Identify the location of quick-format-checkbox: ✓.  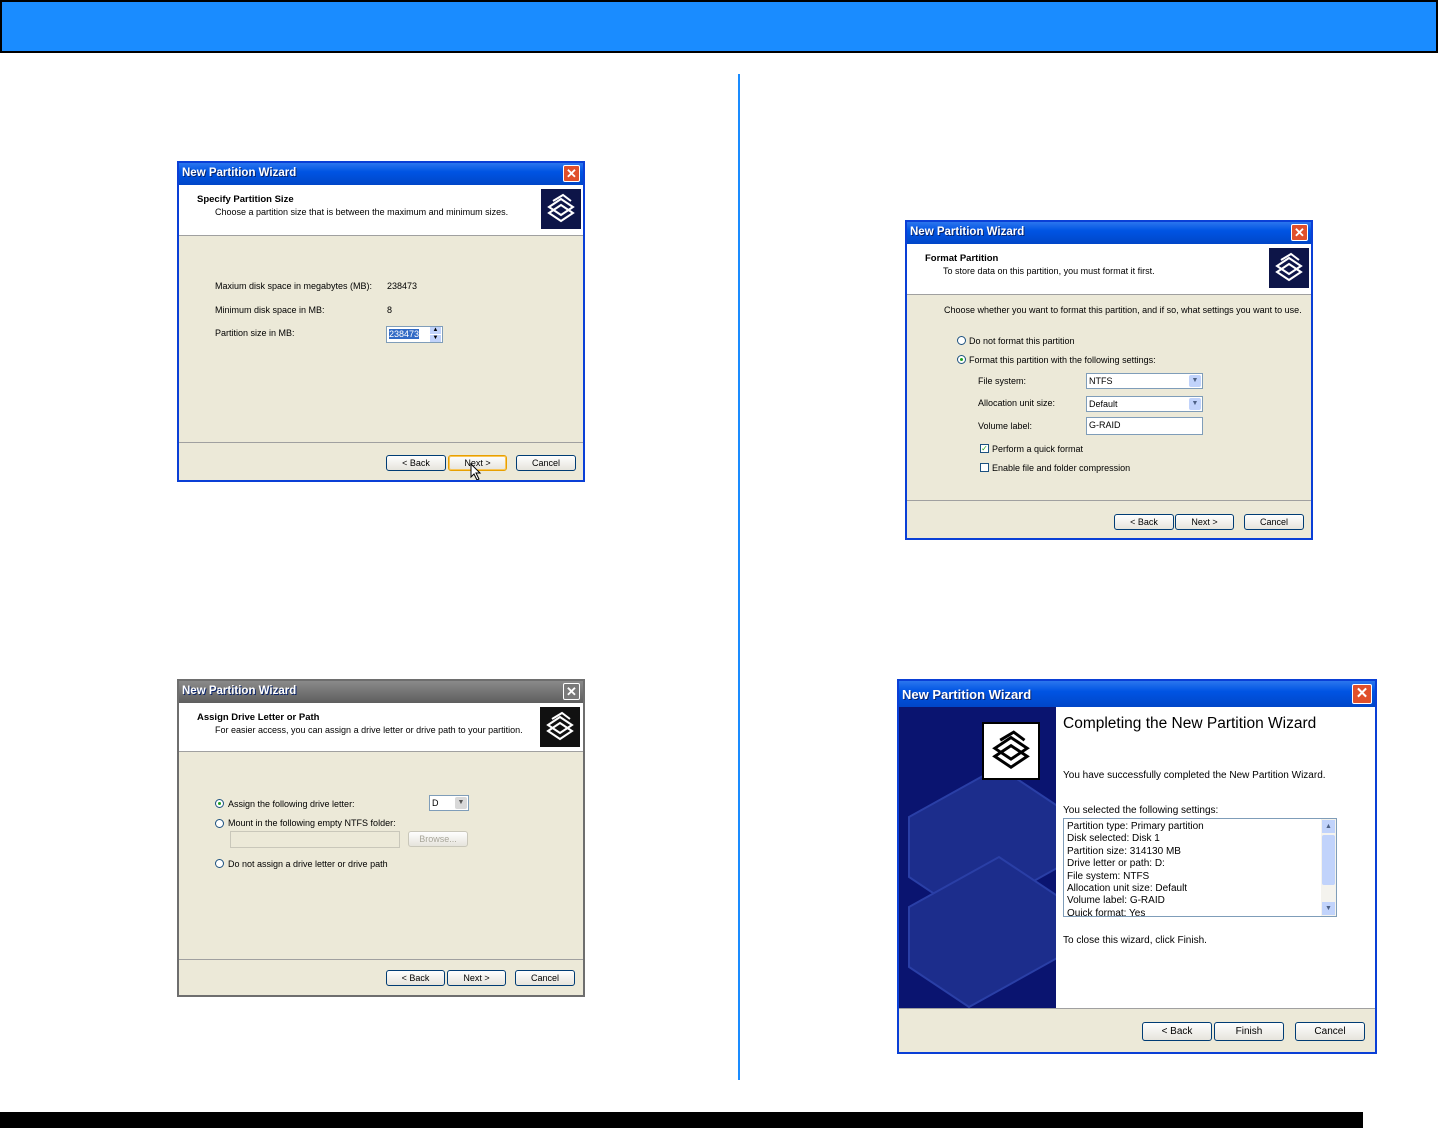
(984, 448).